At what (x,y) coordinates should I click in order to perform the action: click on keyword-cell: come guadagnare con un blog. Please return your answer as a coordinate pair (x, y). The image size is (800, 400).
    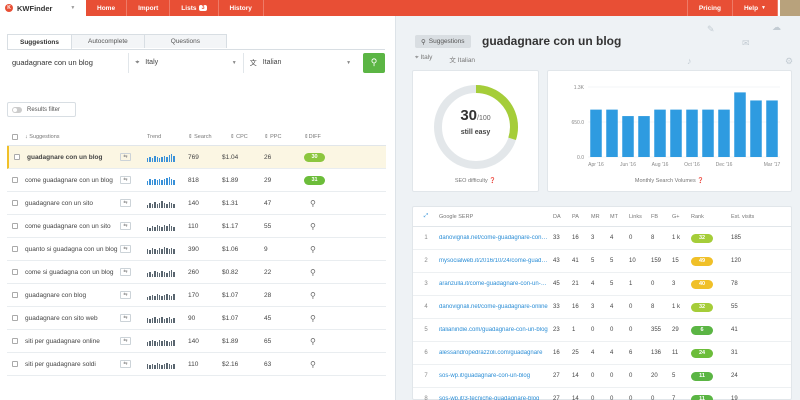
    Looking at the image, I should click on (71, 180).